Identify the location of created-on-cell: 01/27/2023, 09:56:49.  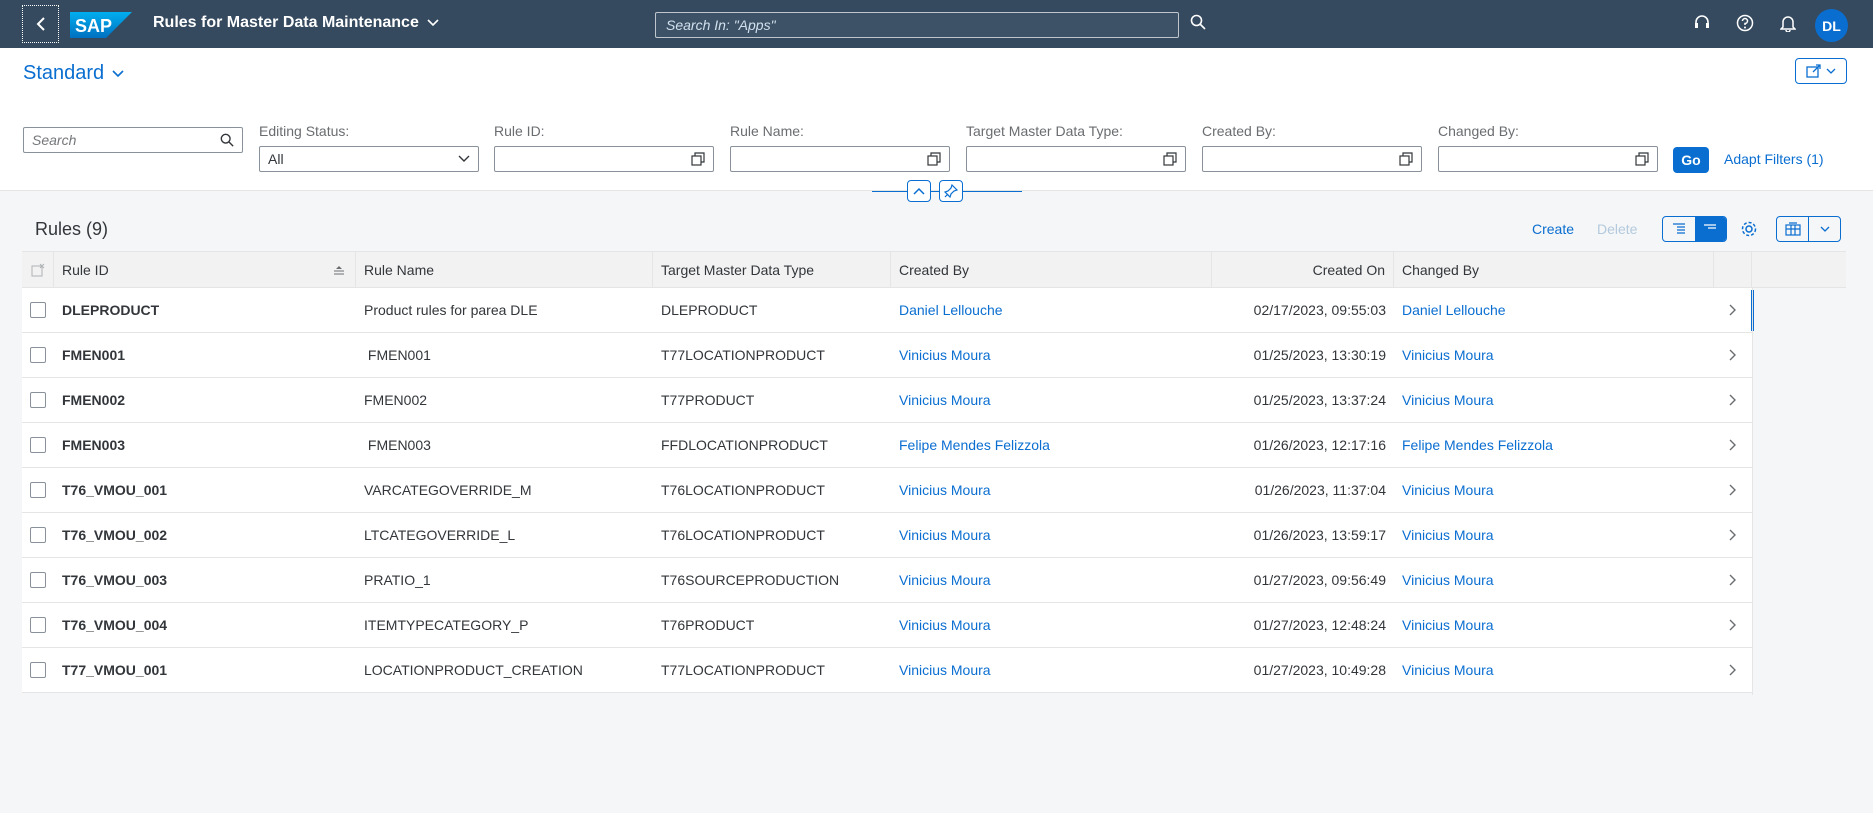
(1319, 580).